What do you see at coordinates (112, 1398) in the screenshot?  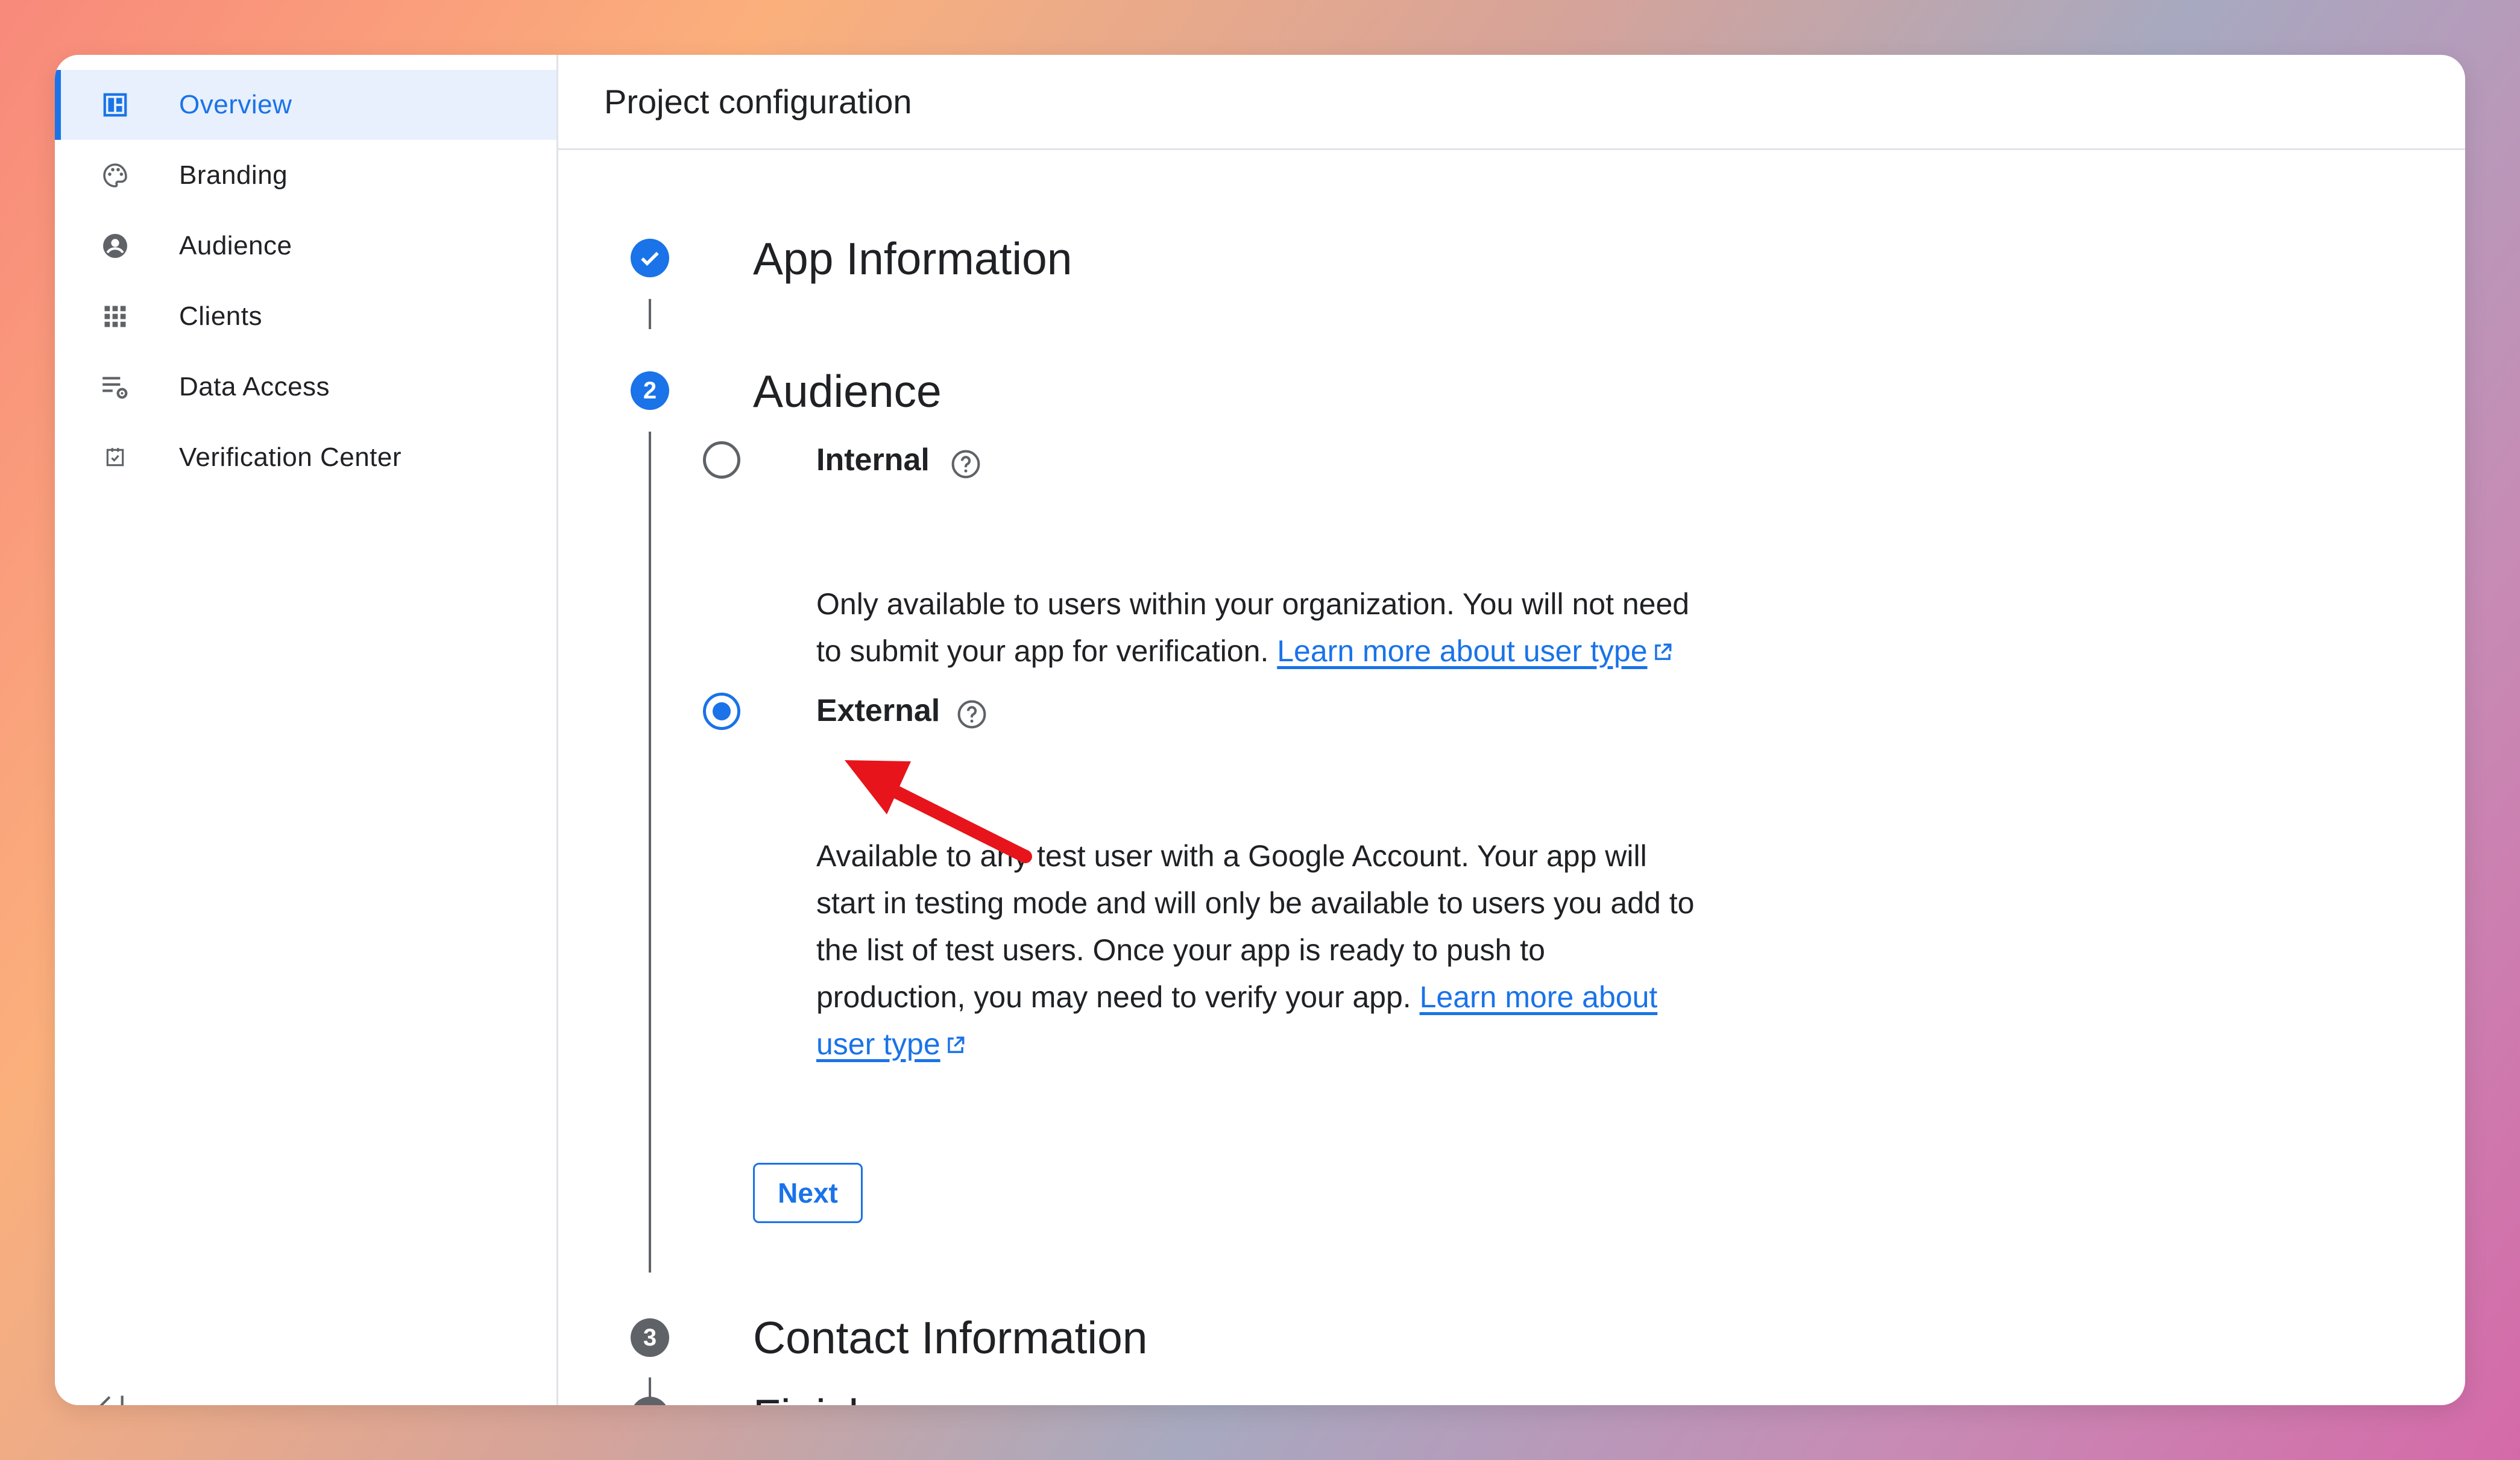 I see `collapse-sidebar-icon` at bounding box center [112, 1398].